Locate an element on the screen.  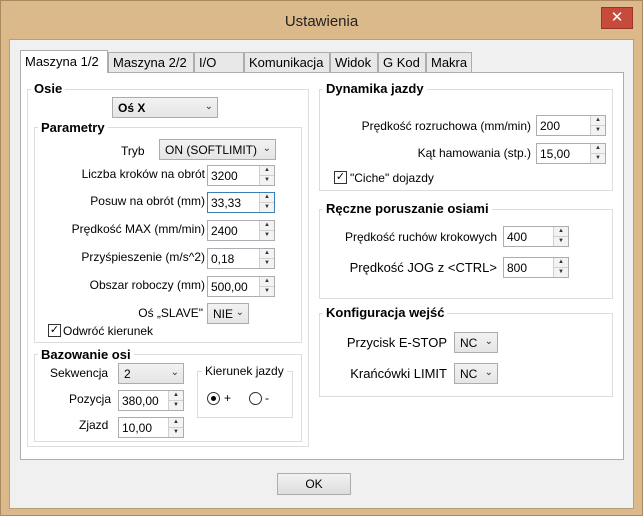
posuw-label: Posuw na obrót (mm) is located at coordinates (147, 201).